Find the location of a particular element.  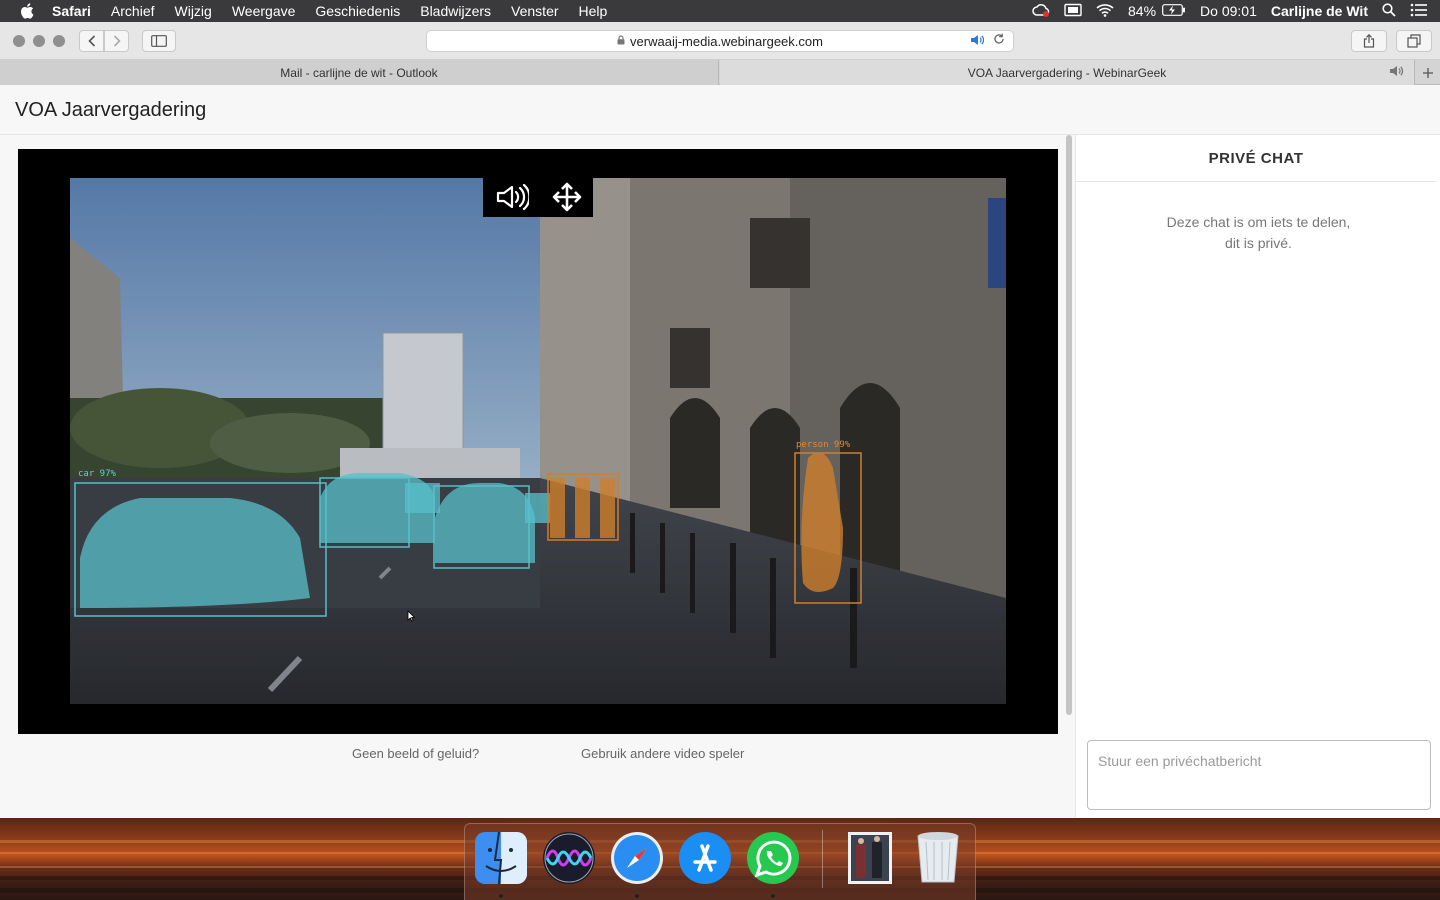

battery-percentage: 84% is located at coordinates (1142, 11).